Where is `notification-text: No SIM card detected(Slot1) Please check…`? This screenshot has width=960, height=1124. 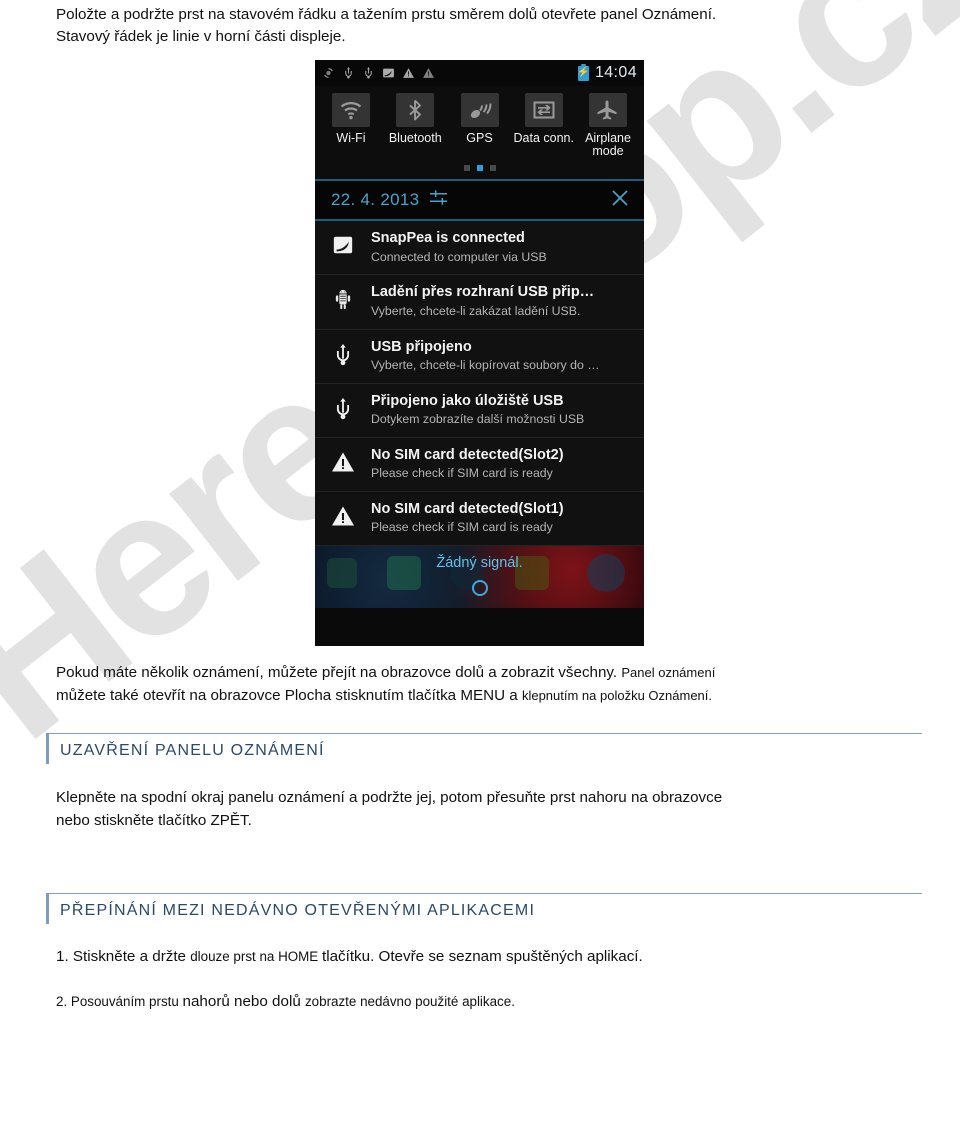
notification-text: No SIM card detected(Slot1) Please check… is located at coordinates (469, 518).